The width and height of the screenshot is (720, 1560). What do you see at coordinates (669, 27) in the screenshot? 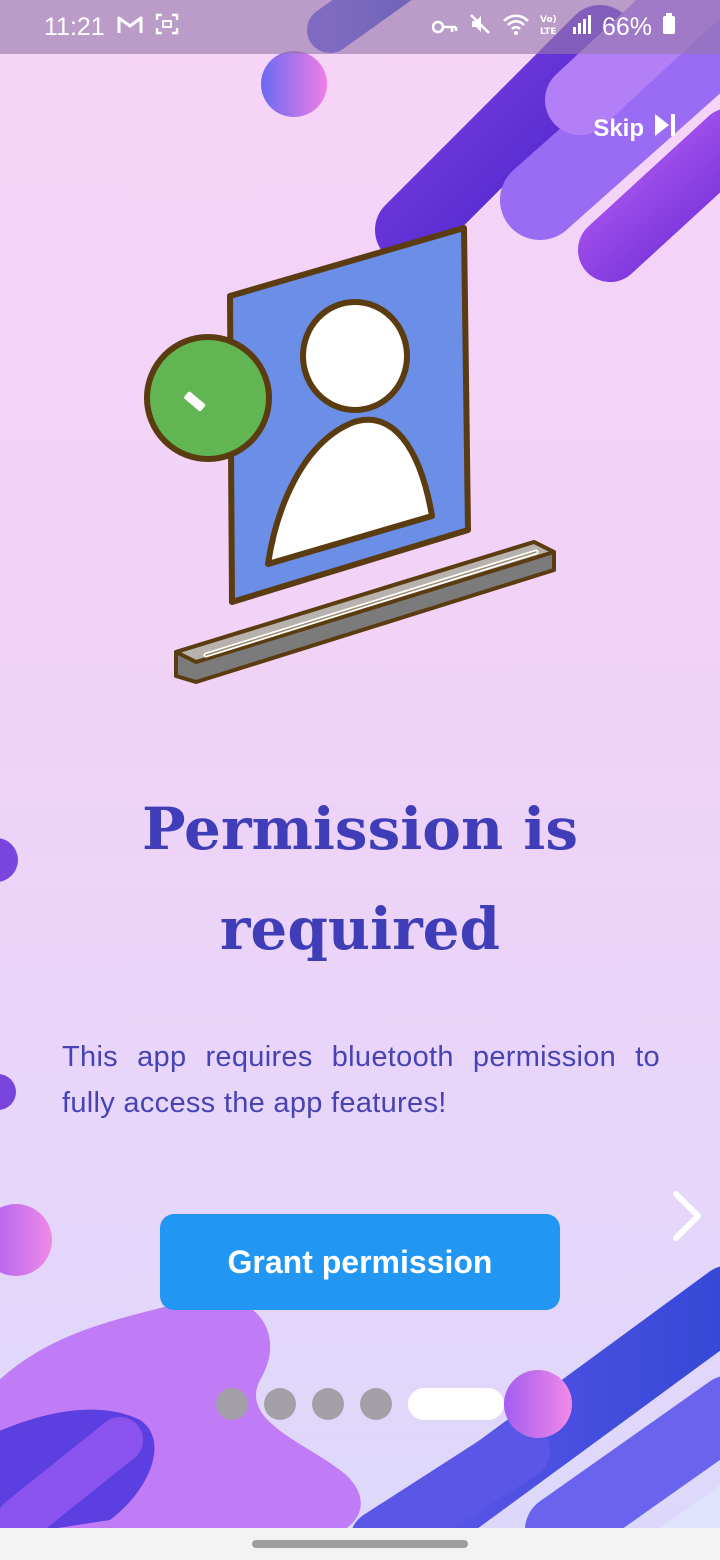
I see `battery-icon` at bounding box center [669, 27].